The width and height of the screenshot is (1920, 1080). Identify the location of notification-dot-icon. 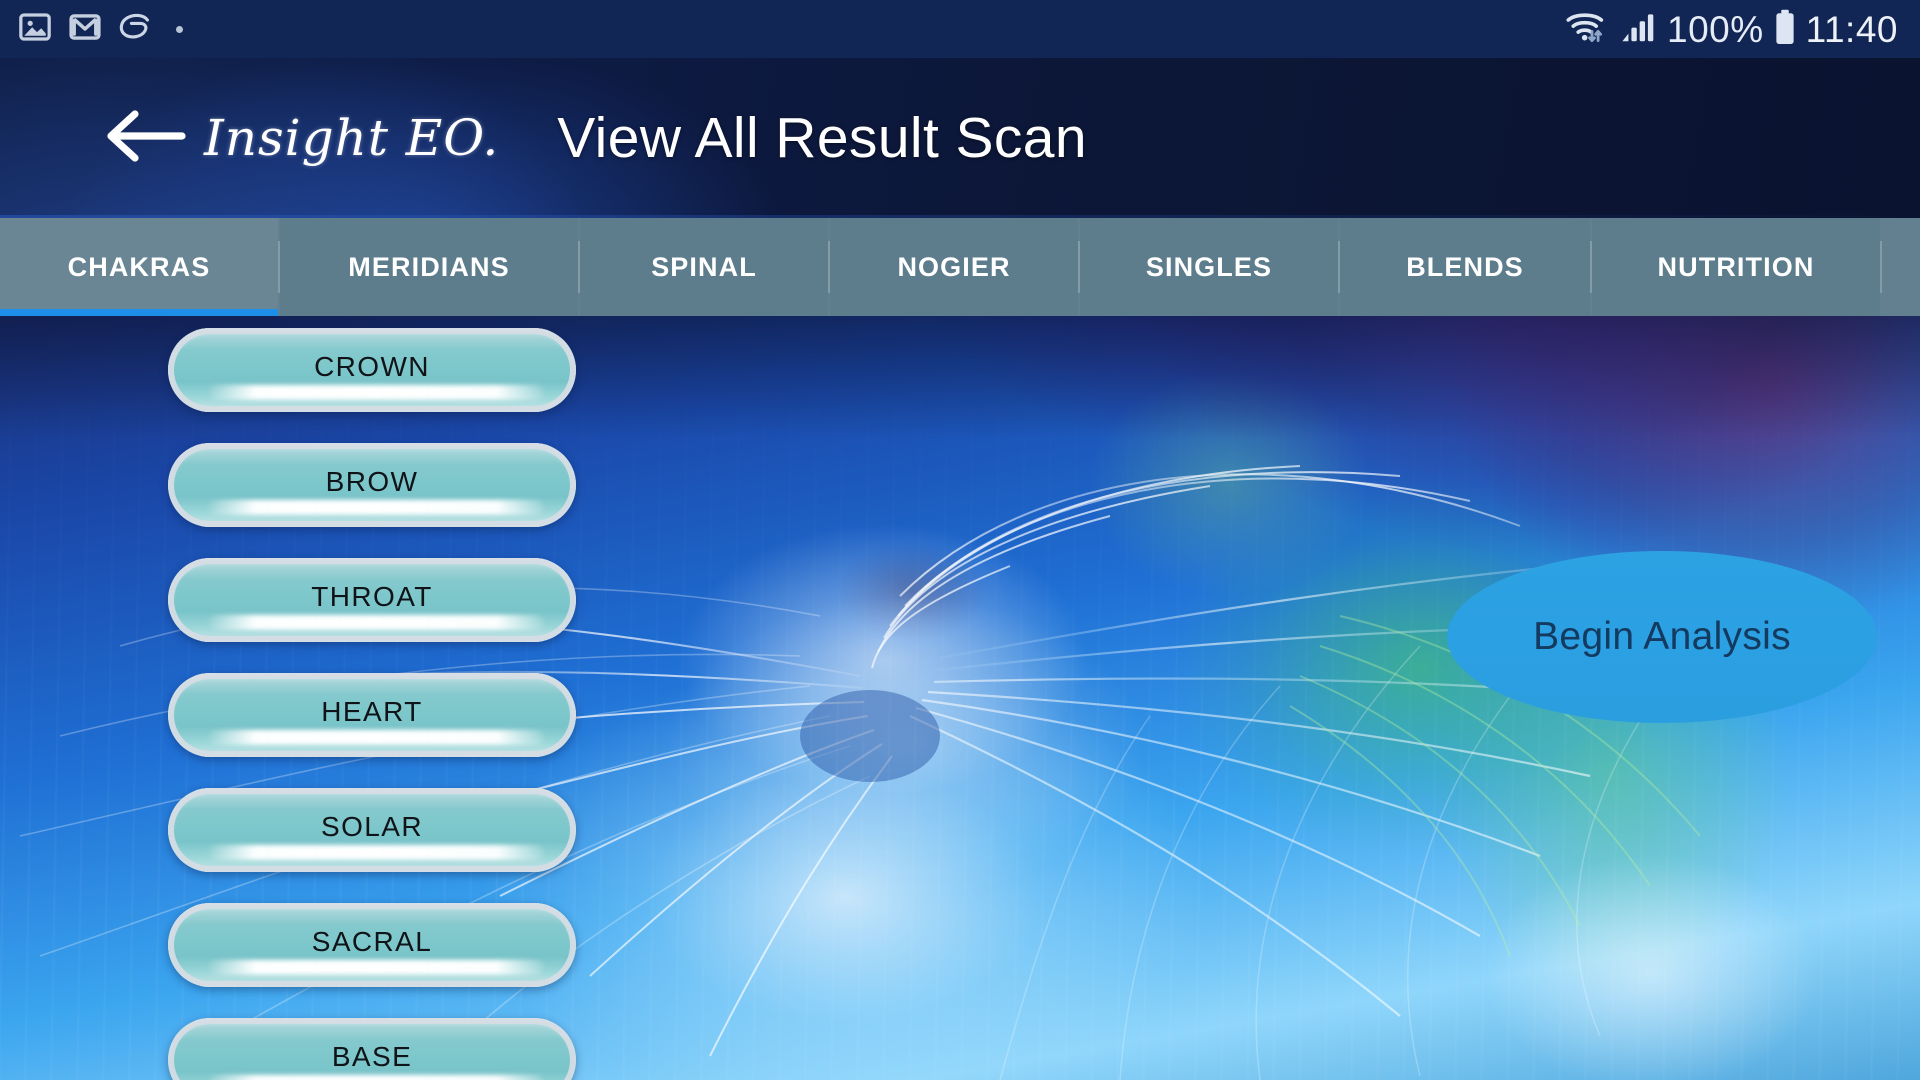
(179, 29).